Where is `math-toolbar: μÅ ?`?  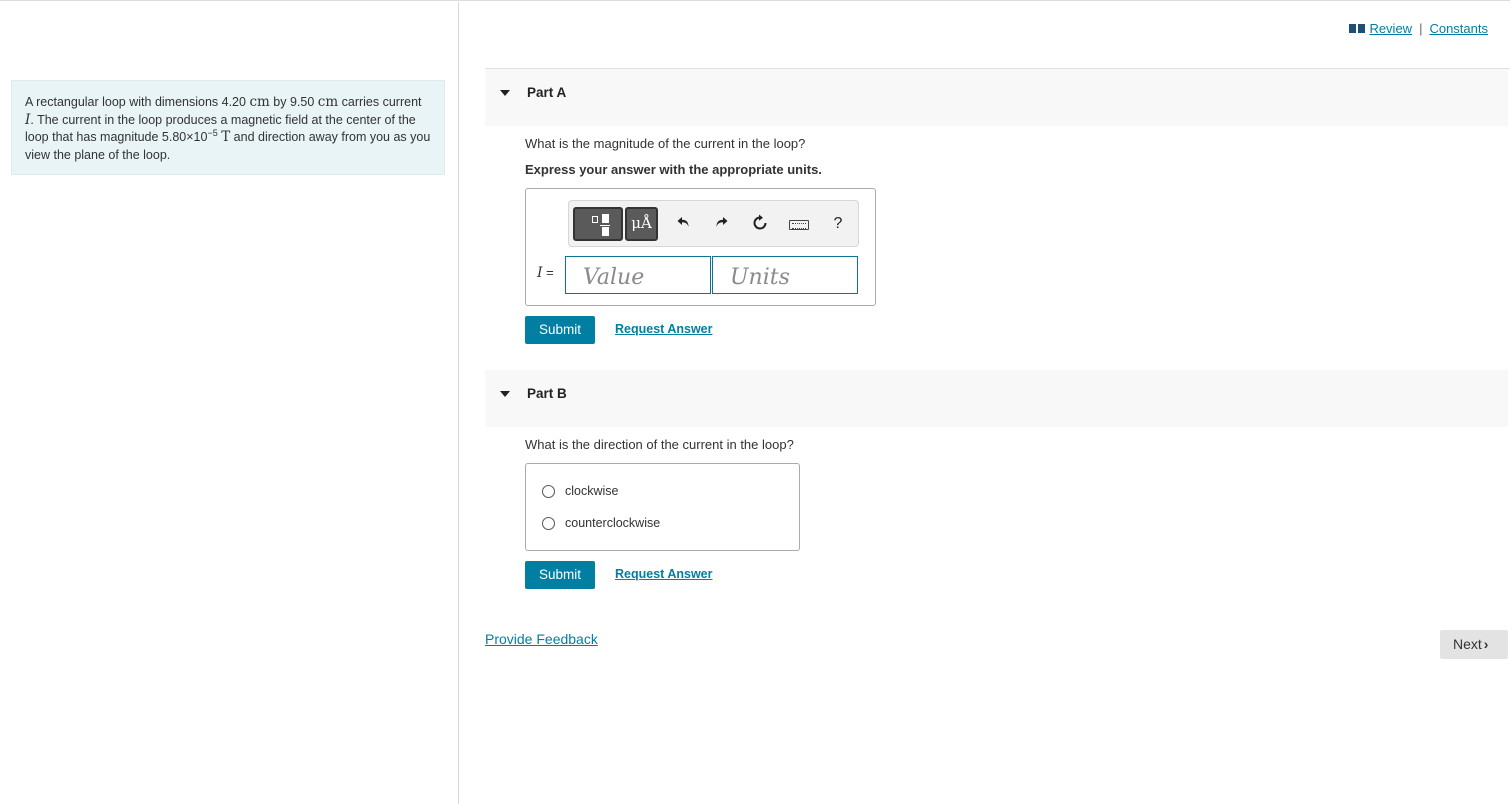
math-toolbar: μÅ ? is located at coordinates (713, 223).